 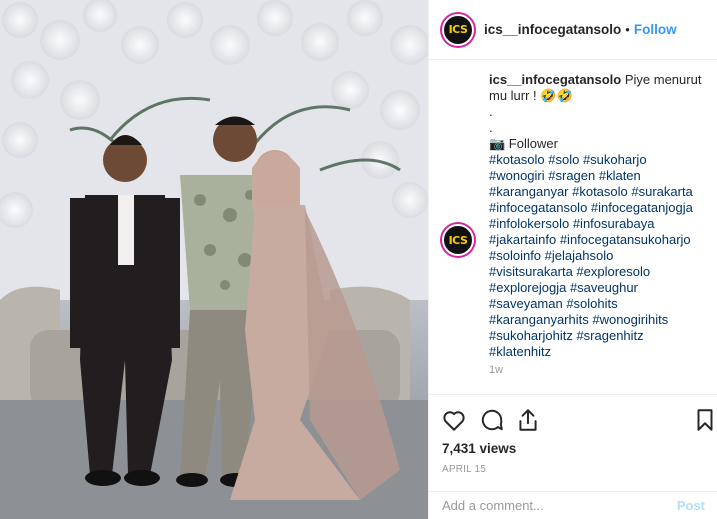 I want to click on hashtag-line: #sukoharjohitz #sragenhitz, so click(x=600, y=336).